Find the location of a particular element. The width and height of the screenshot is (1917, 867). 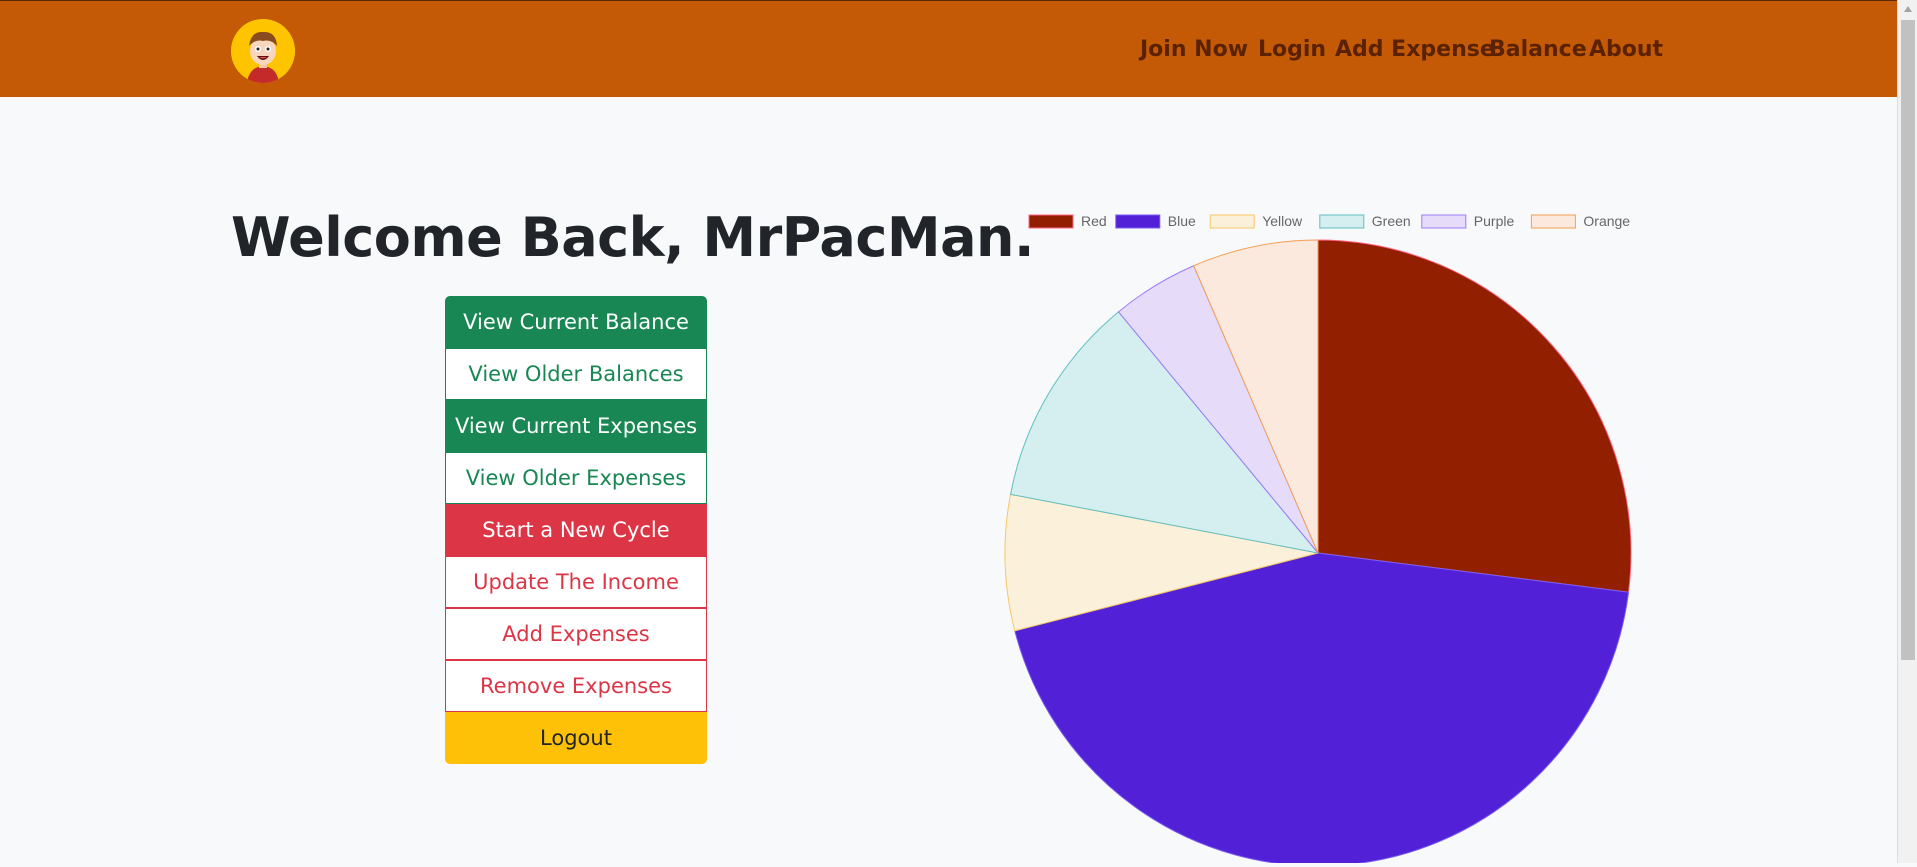

legend-label-orange: Orange is located at coordinates (1606, 221).